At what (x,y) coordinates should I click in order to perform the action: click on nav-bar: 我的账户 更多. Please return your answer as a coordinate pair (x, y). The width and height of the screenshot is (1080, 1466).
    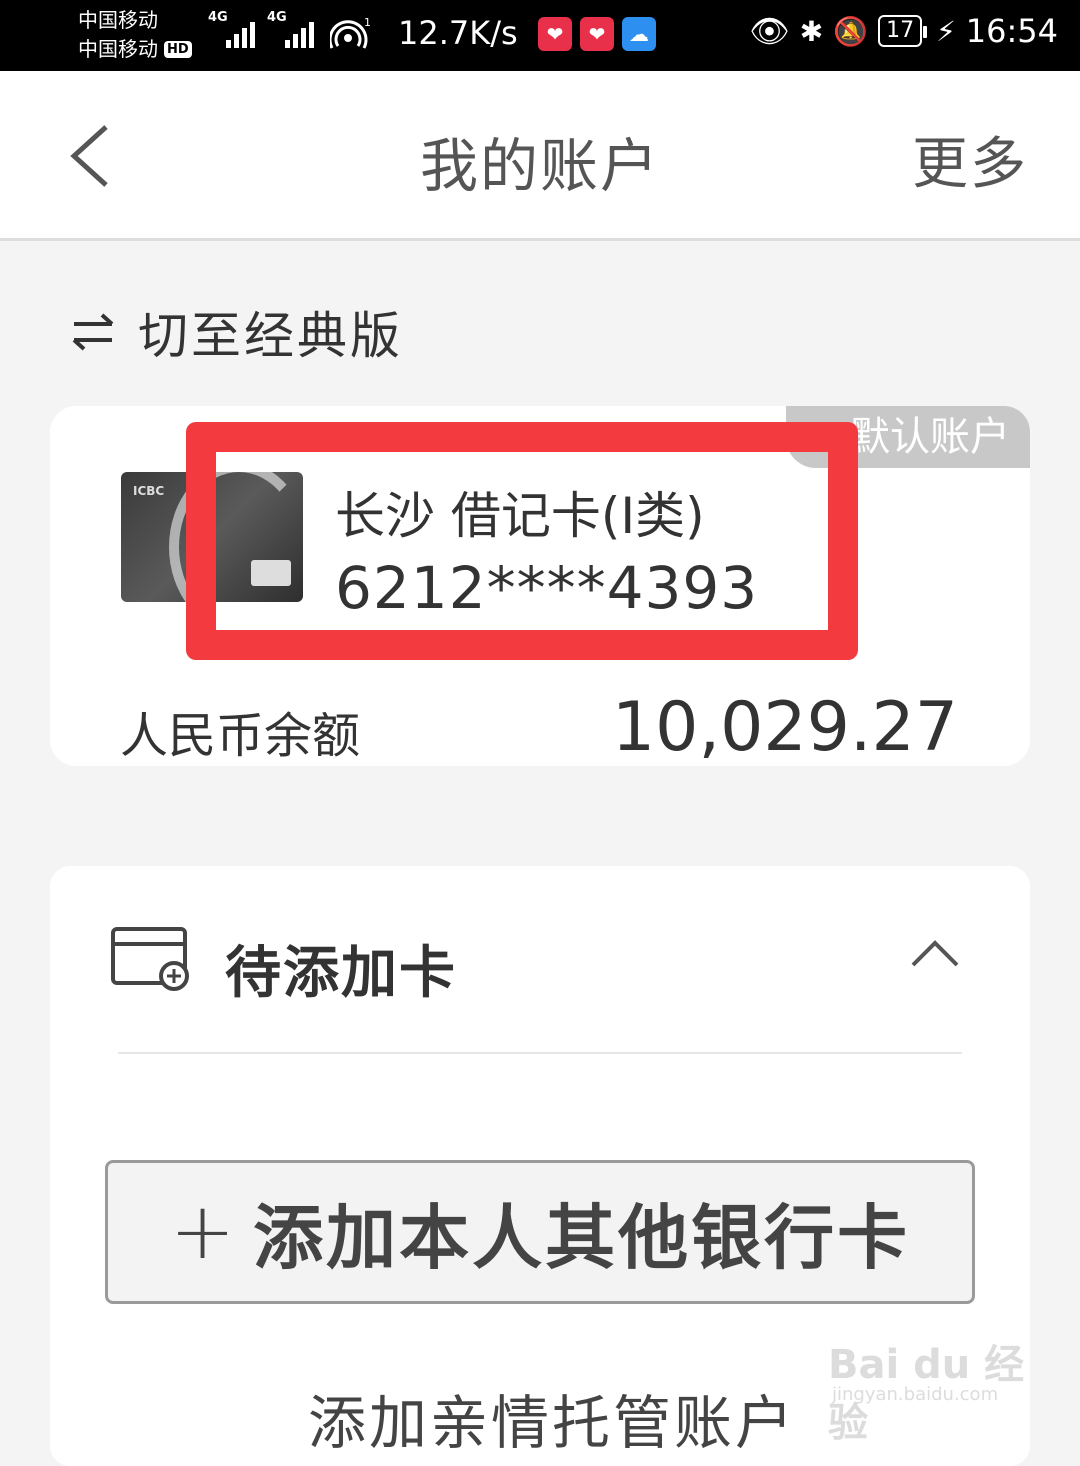
    Looking at the image, I should click on (540, 156).